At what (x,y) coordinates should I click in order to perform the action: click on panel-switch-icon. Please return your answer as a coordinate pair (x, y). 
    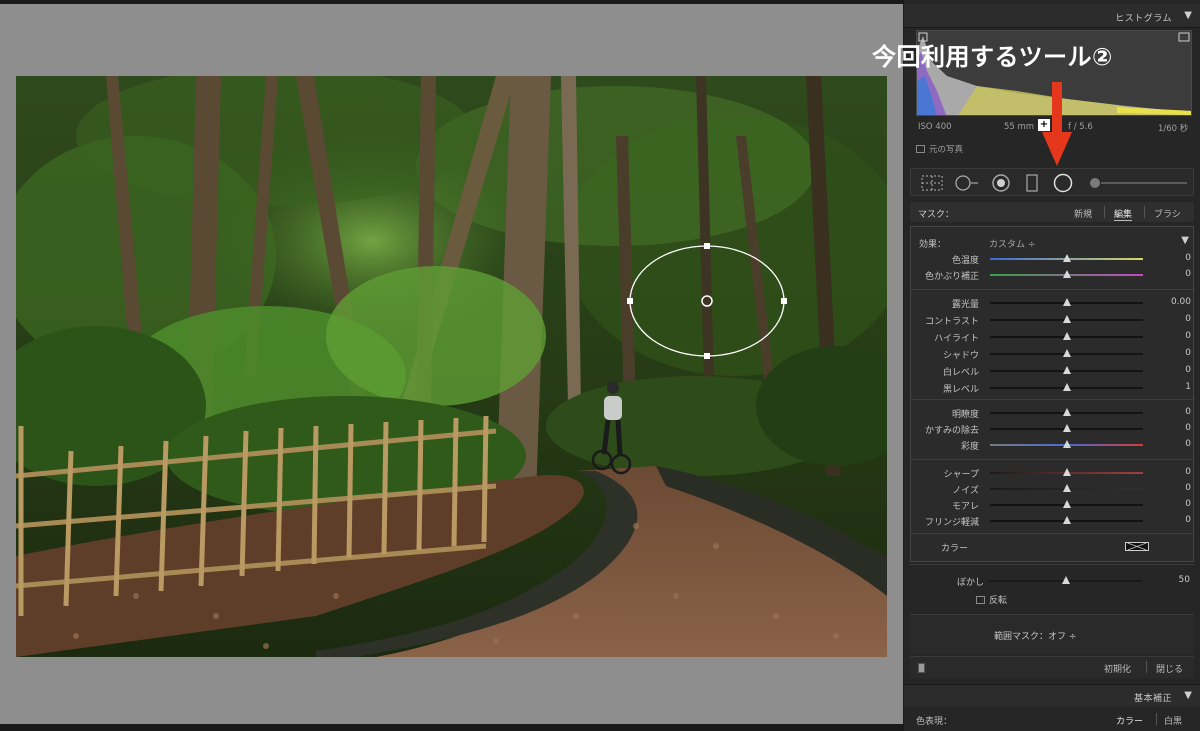
    Looking at the image, I should click on (921, 668).